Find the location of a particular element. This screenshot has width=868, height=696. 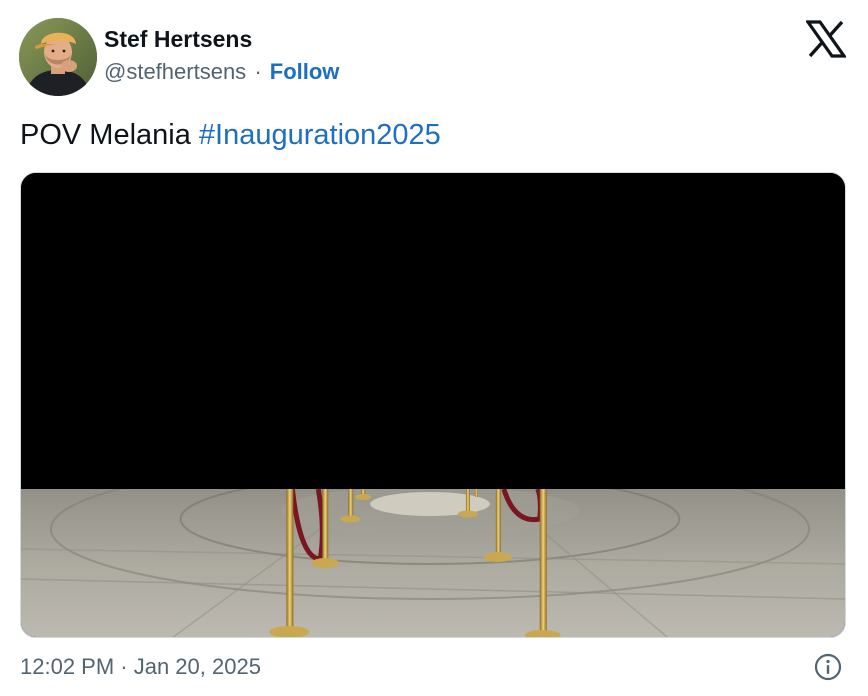

handle: @stefhertsens is located at coordinates (175, 71).